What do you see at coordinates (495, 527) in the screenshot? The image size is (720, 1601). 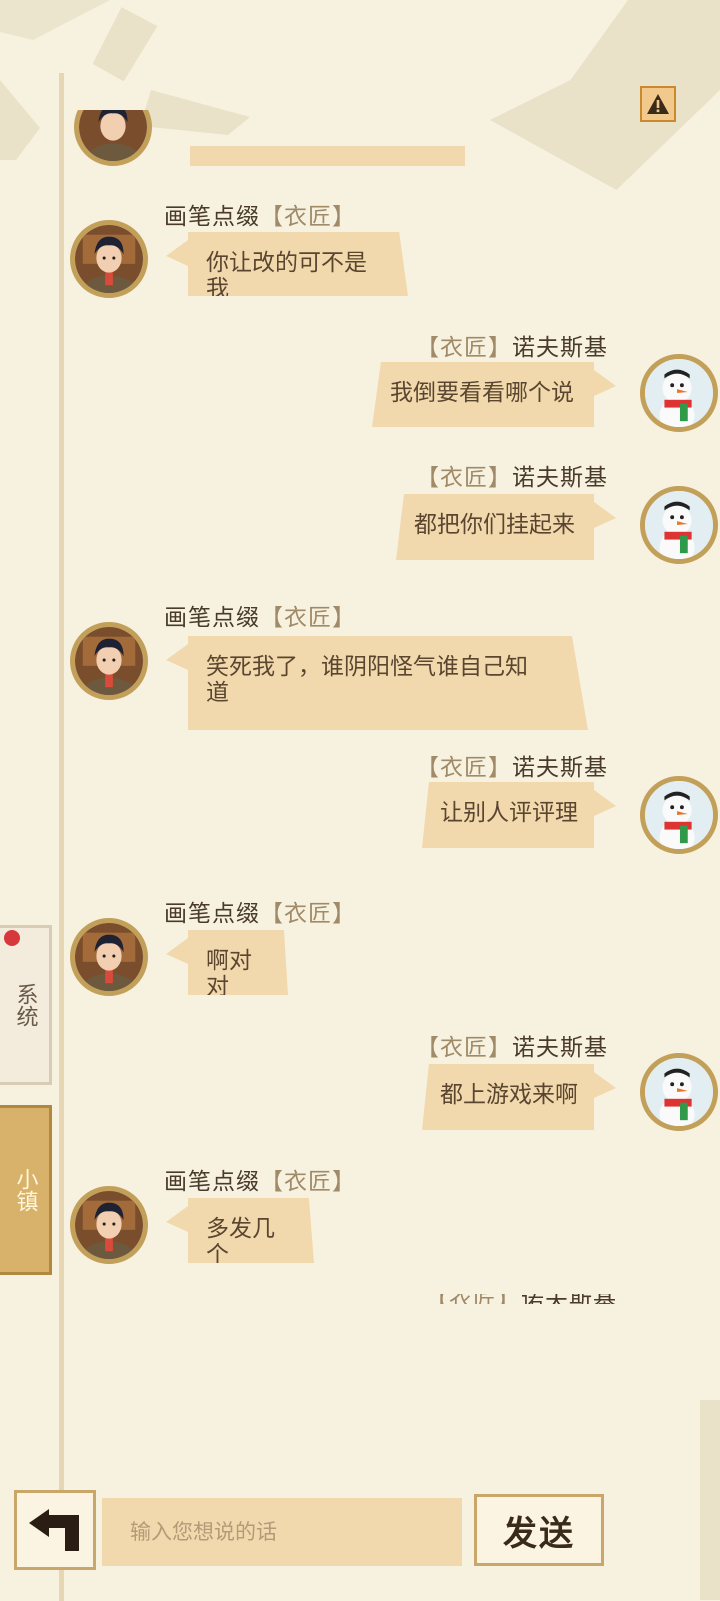 I see `message-bubble: 都把你们挂起来` at bounding box center [495, 527].